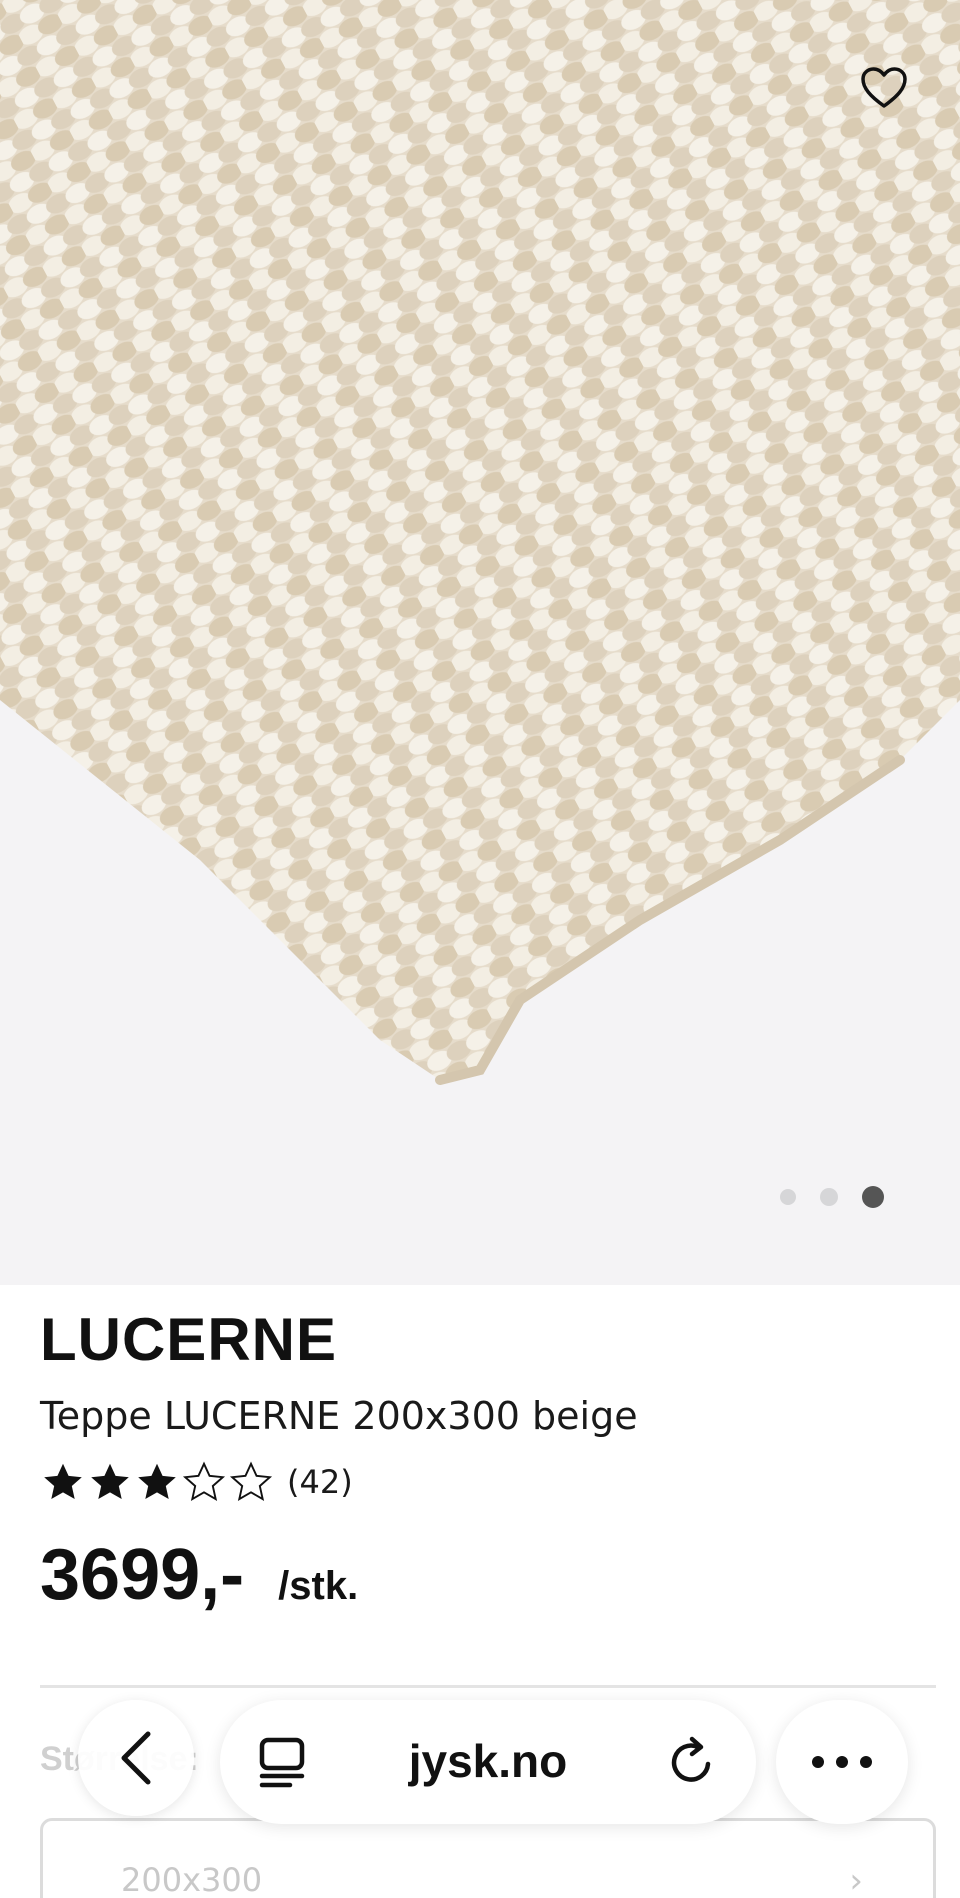 This screenshot has width=960, height=1898. I want to click on size-select: 200x300 ›, so click(488, 1858).